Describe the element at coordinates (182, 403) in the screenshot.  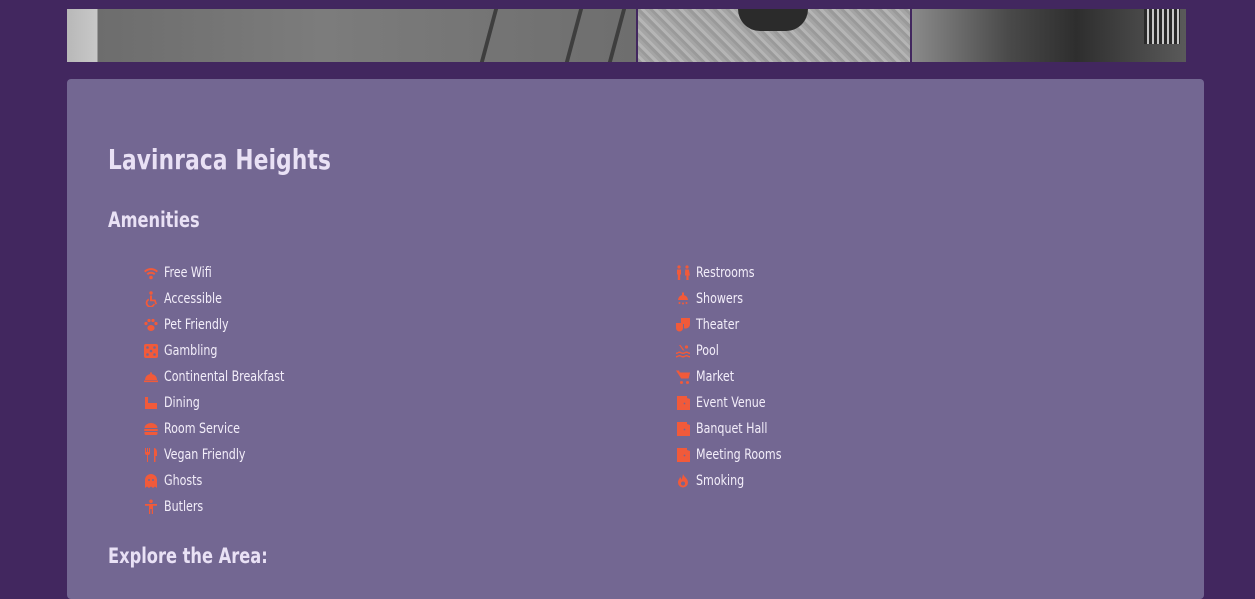
I see `amenity-label: Dining` at that location.